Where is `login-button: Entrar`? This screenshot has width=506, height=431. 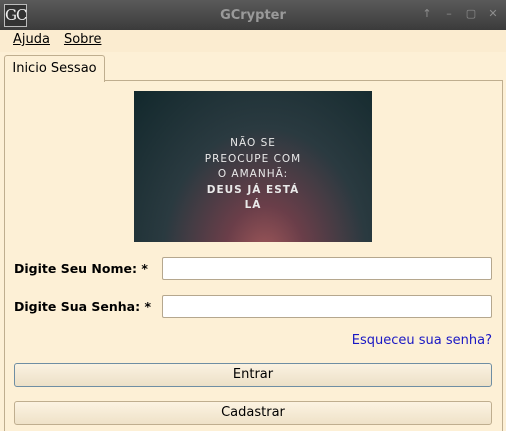
login-button: Entrar is located at coordinates (253, 375).